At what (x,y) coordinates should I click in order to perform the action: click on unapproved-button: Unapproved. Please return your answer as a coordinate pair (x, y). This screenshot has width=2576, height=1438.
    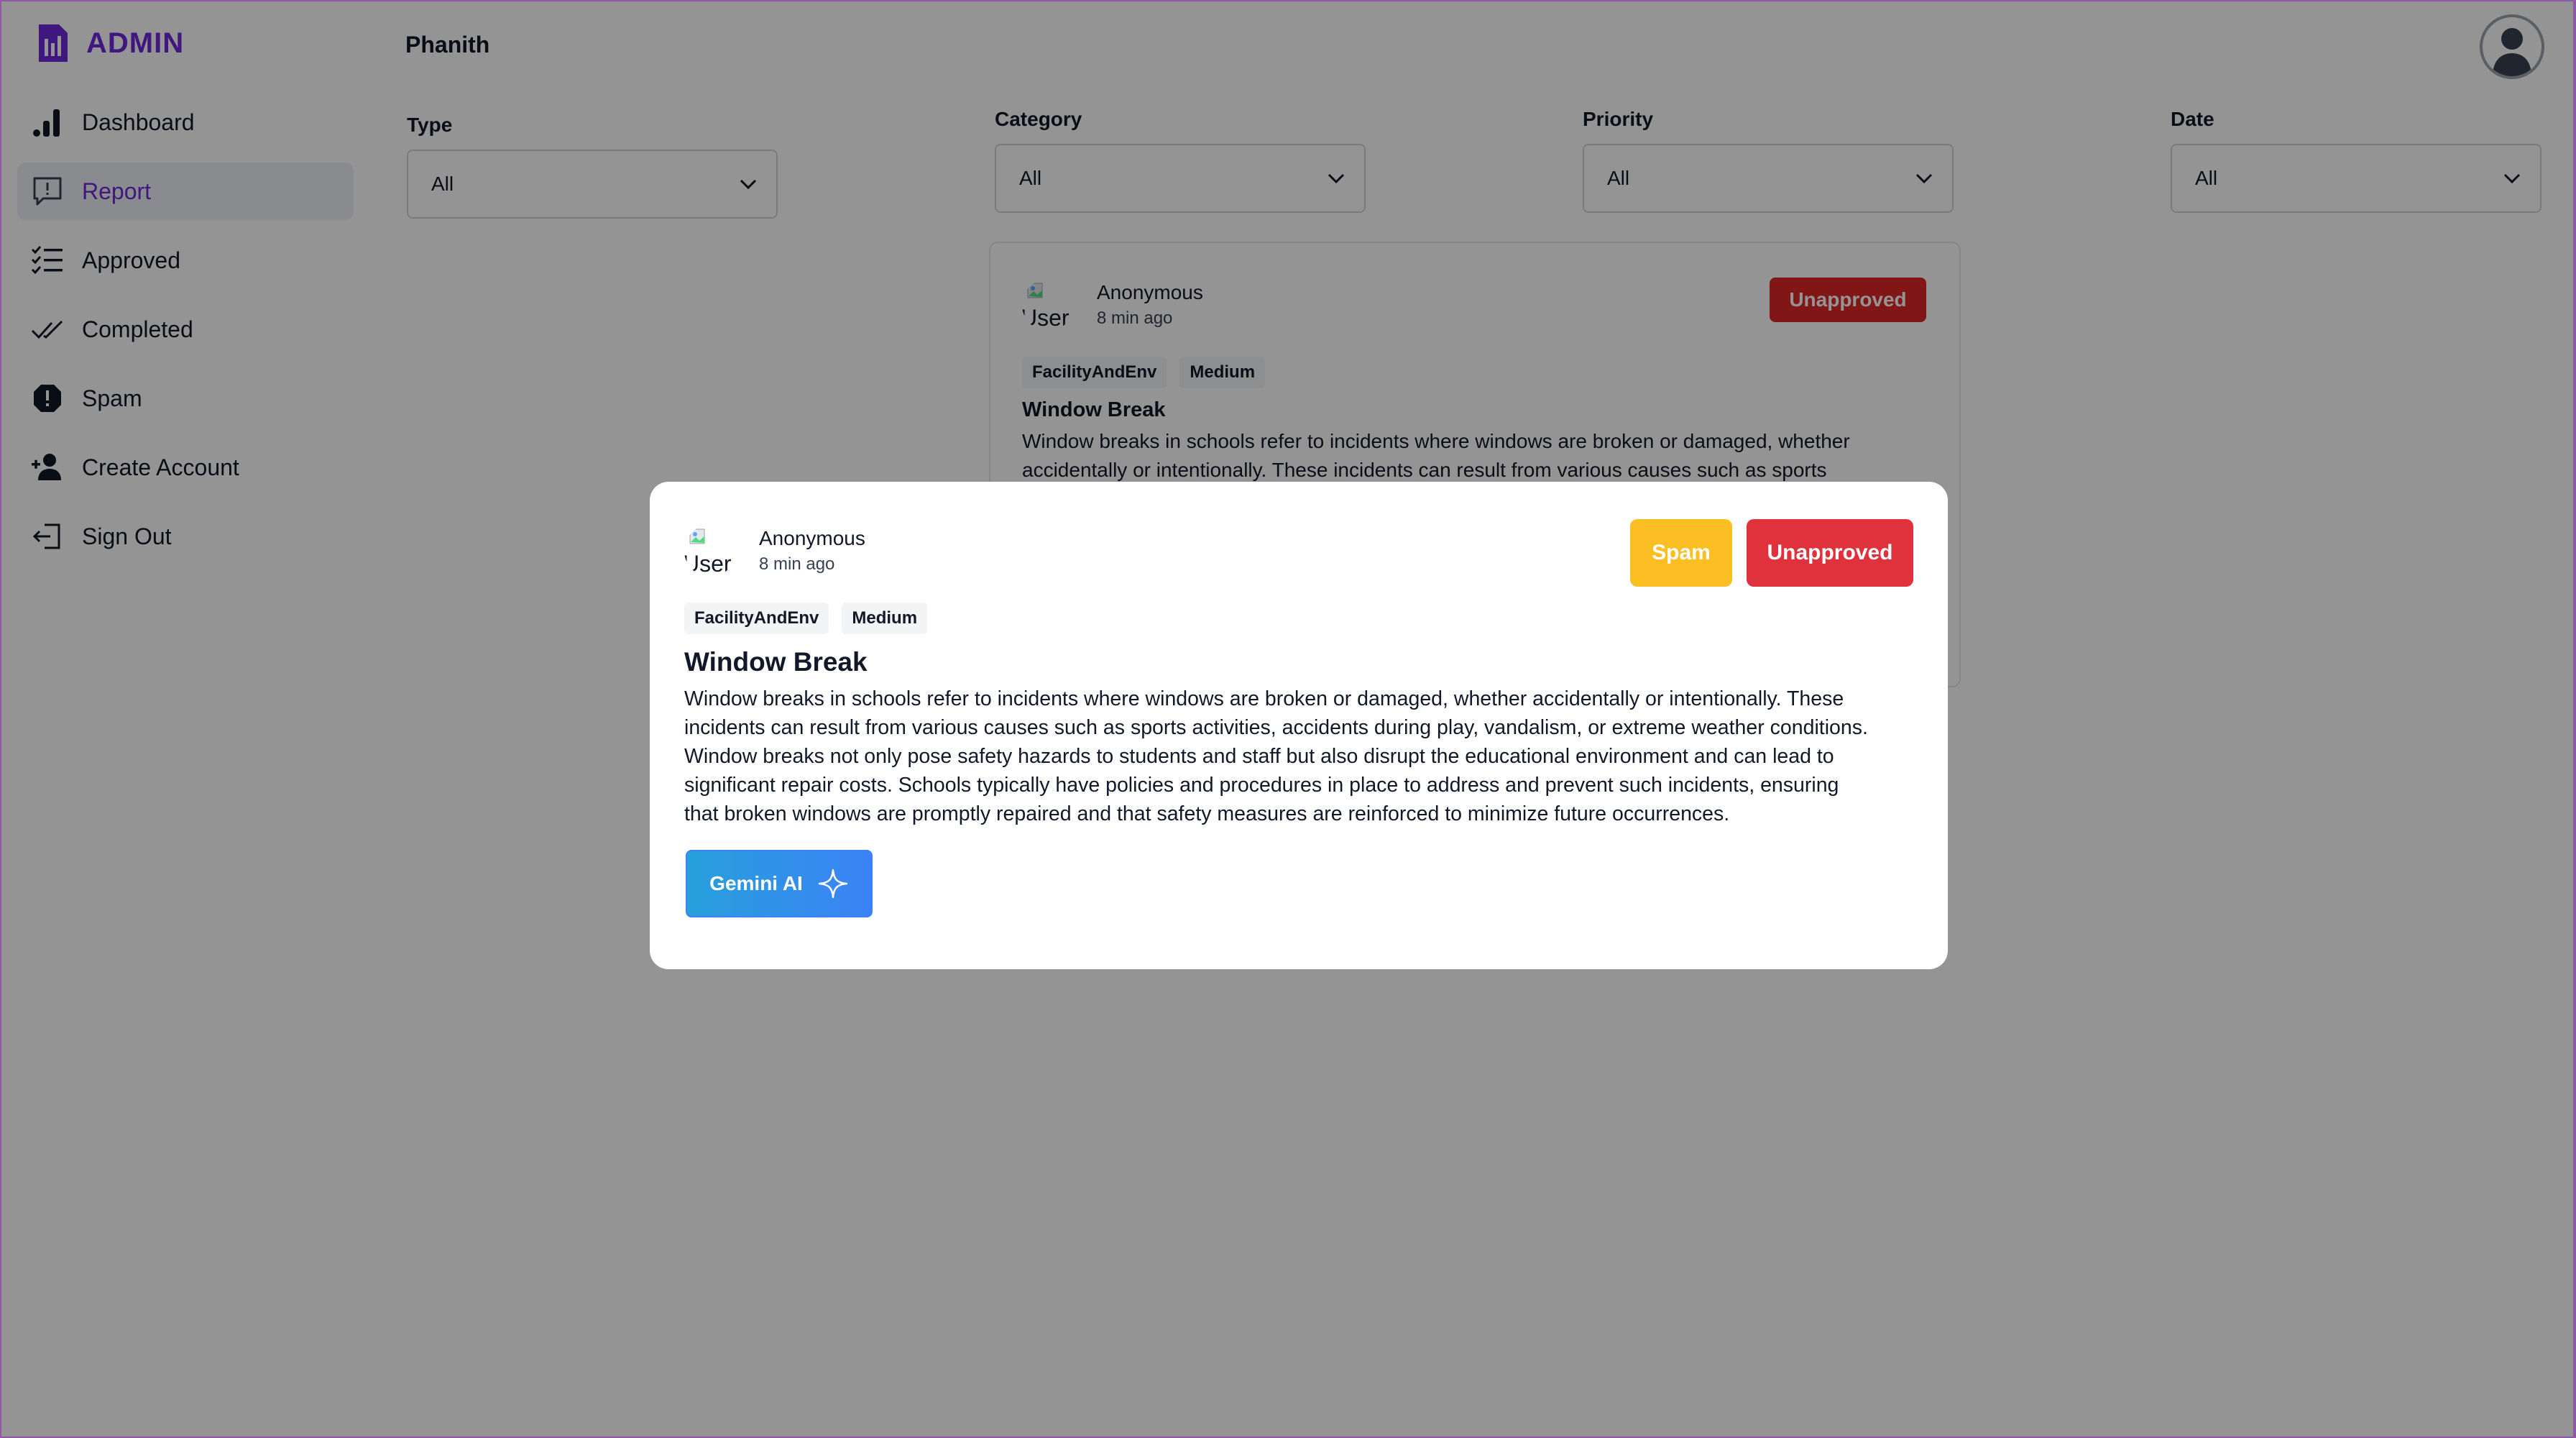
    Looking at the image, I should click on (1830, 553).